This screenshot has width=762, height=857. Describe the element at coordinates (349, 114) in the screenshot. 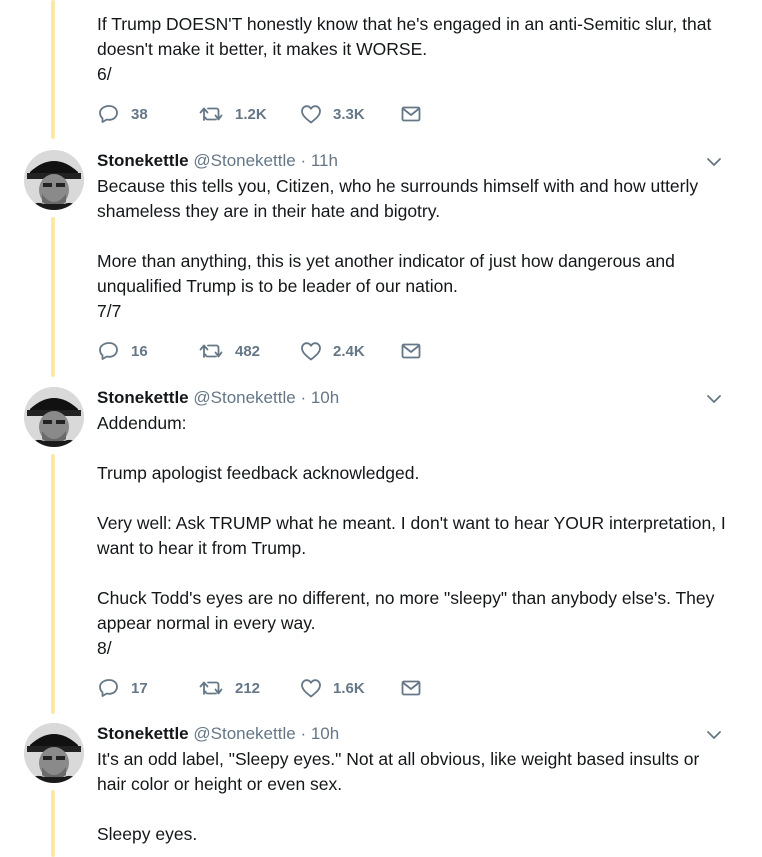

I see `like-count: 3.3K` at that location.